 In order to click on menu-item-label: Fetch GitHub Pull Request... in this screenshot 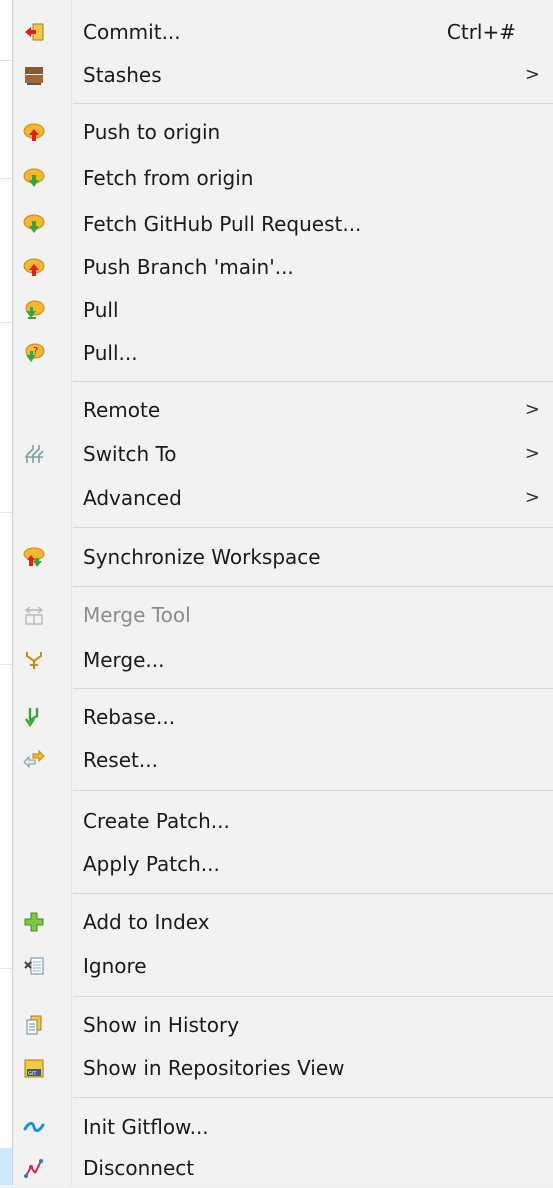, I will do `click(222, 224)`.